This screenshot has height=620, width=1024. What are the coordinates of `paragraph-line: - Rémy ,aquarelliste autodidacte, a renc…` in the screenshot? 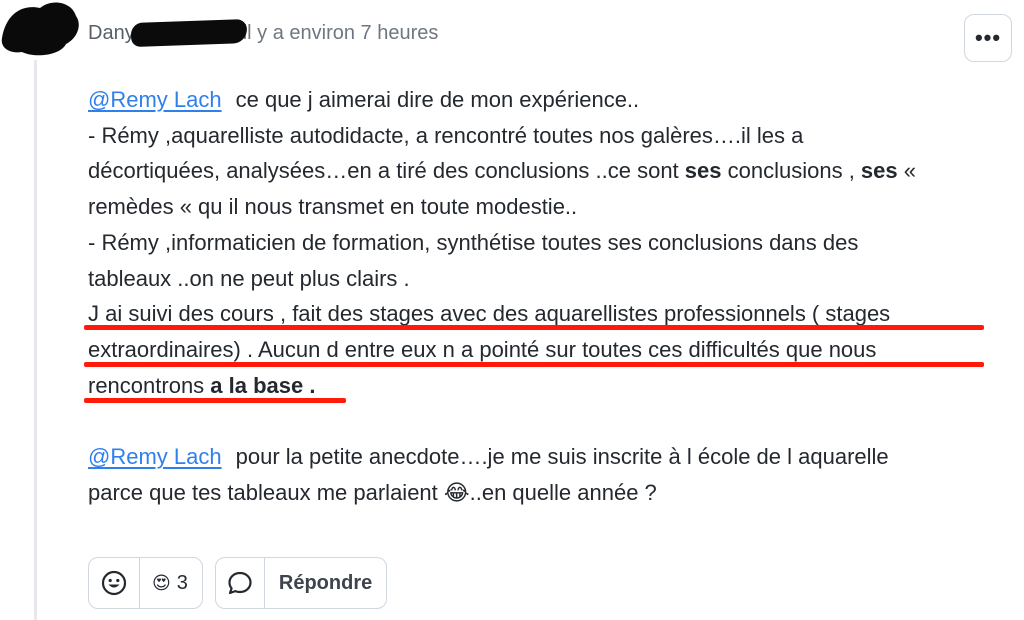 It's located at (446, 135).